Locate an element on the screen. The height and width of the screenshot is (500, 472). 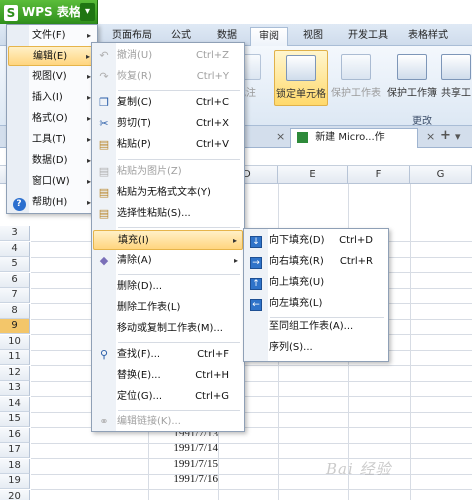
row-header: 16 is located at coordinates (15, 435).